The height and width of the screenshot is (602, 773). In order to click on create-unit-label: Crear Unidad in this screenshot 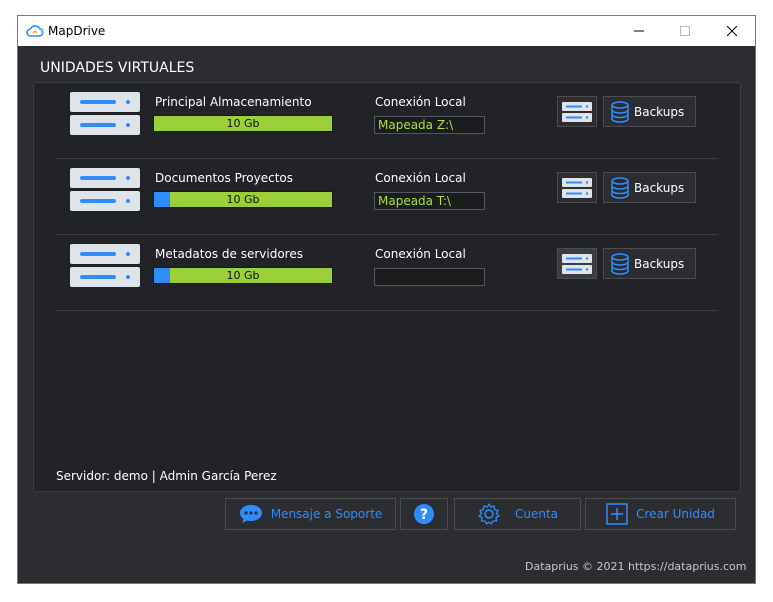, I will do `click(675, 514)`.